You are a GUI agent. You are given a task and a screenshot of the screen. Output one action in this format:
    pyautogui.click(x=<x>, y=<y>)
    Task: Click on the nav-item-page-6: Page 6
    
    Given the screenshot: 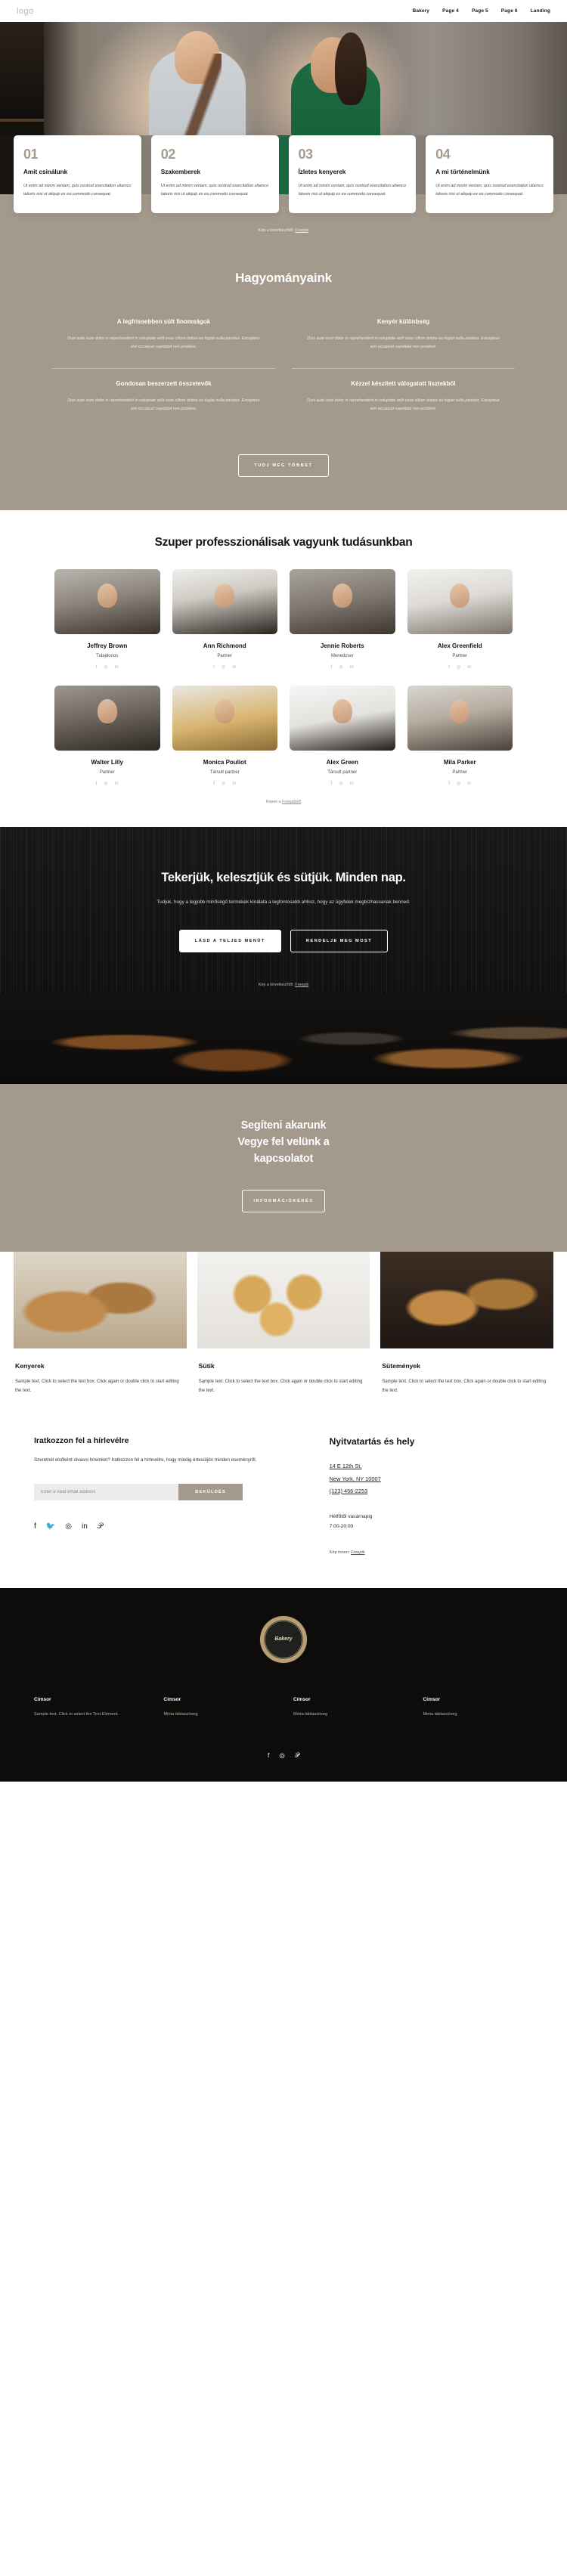 What is the action you would take?
    pyautogui.click(x=510, y=11)
    